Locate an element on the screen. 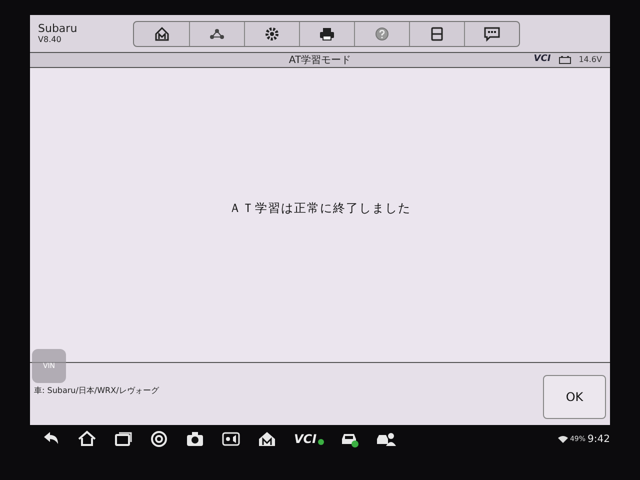  settings-icon is located at coordinates (272, 34).